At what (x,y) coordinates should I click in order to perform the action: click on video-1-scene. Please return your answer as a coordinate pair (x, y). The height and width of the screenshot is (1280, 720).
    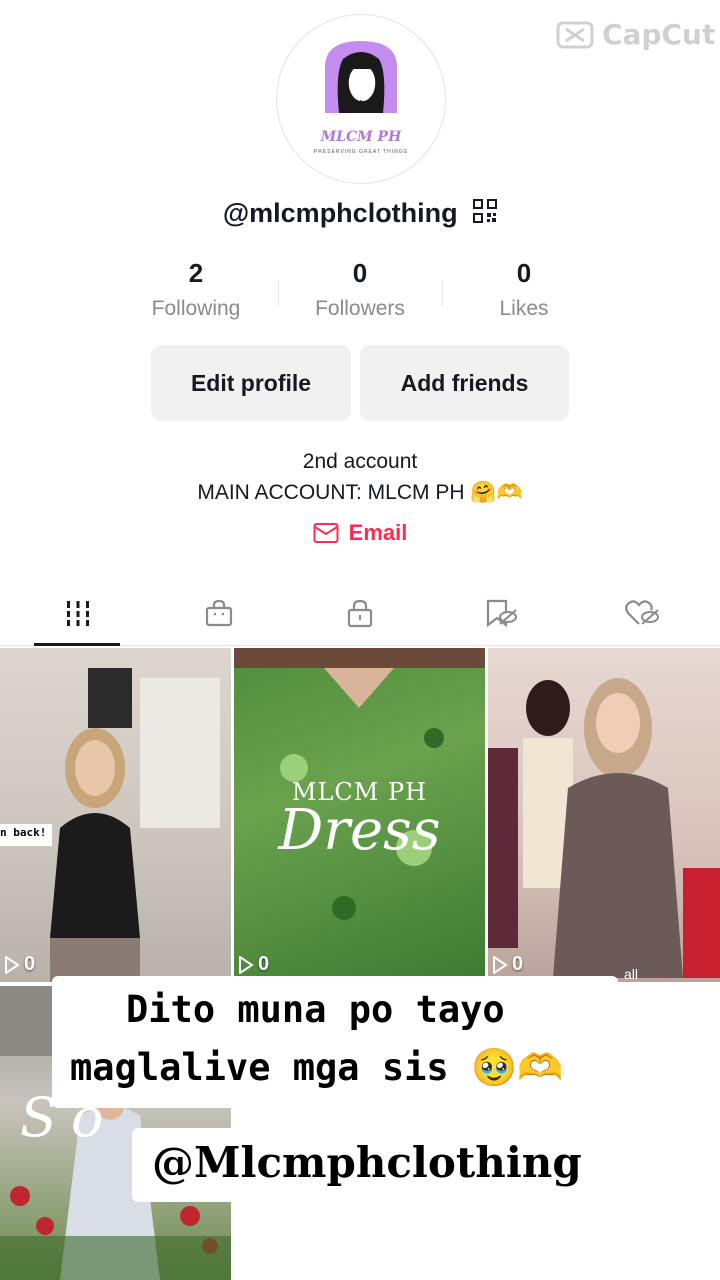
    Looking at the image, I should click on (110, 825).